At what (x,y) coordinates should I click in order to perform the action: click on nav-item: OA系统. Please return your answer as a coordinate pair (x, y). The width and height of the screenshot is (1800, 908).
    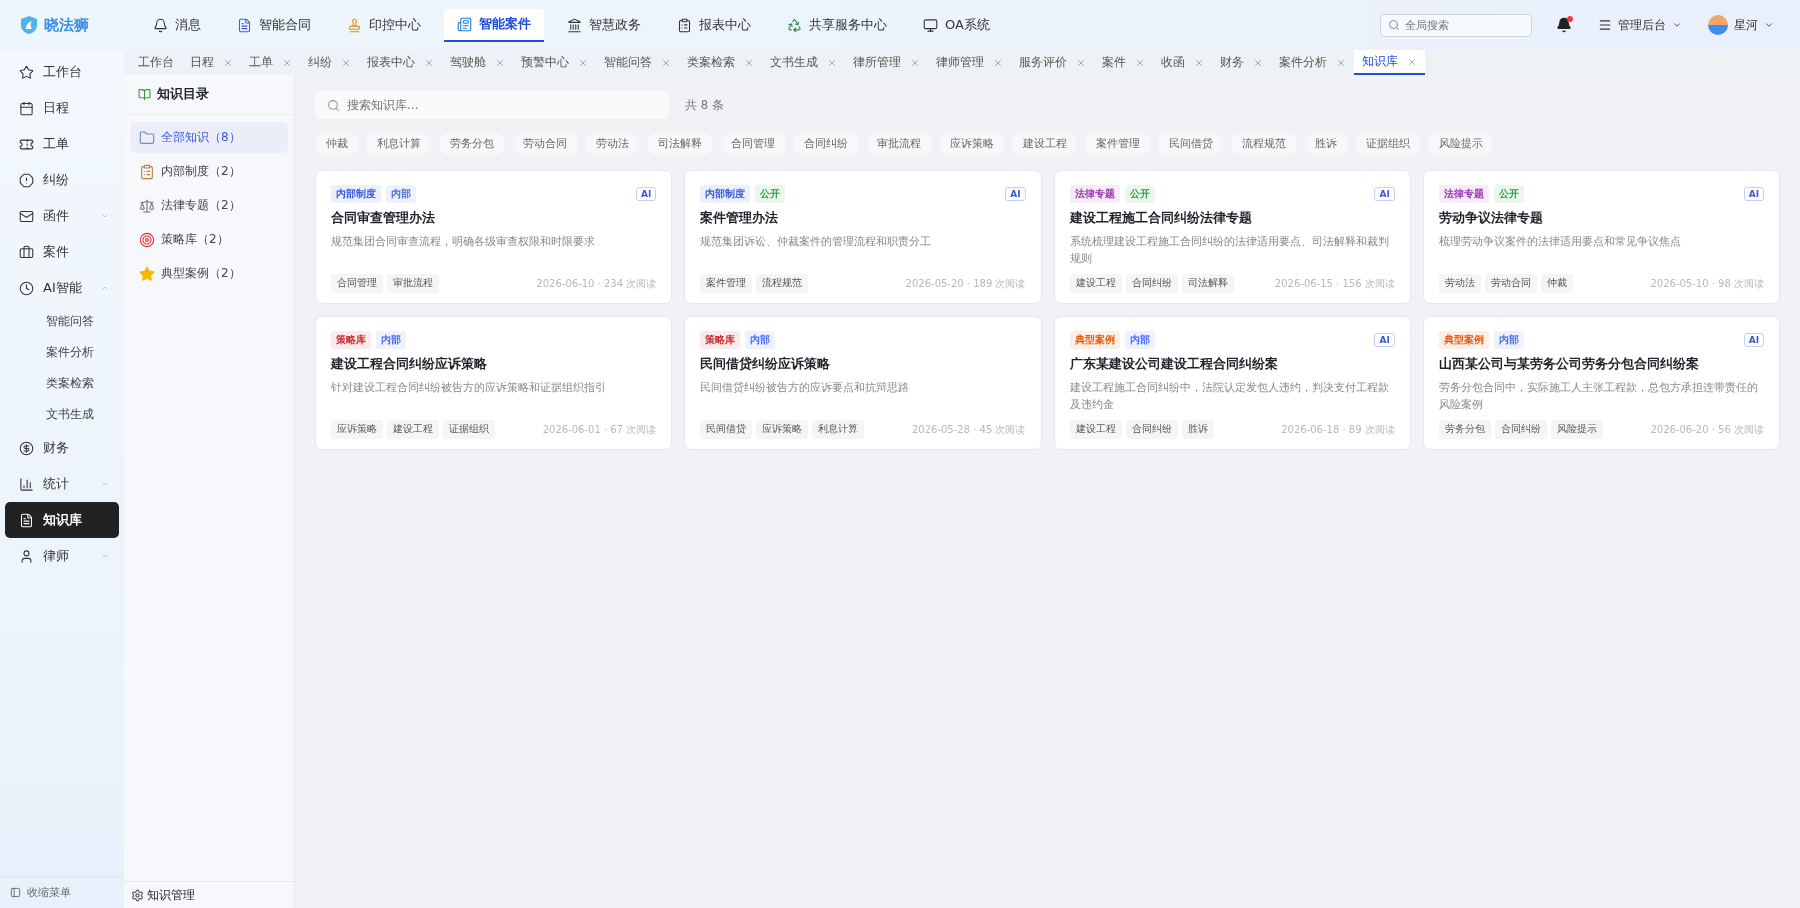
    Looking at the image, I should click on (956, 25).